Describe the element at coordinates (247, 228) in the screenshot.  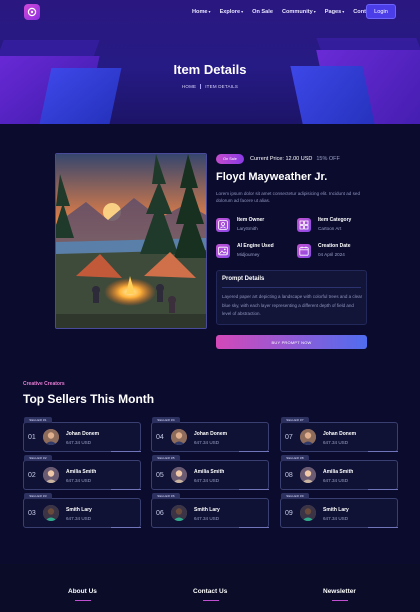
I see `owner-link: LarySmith` at that location.